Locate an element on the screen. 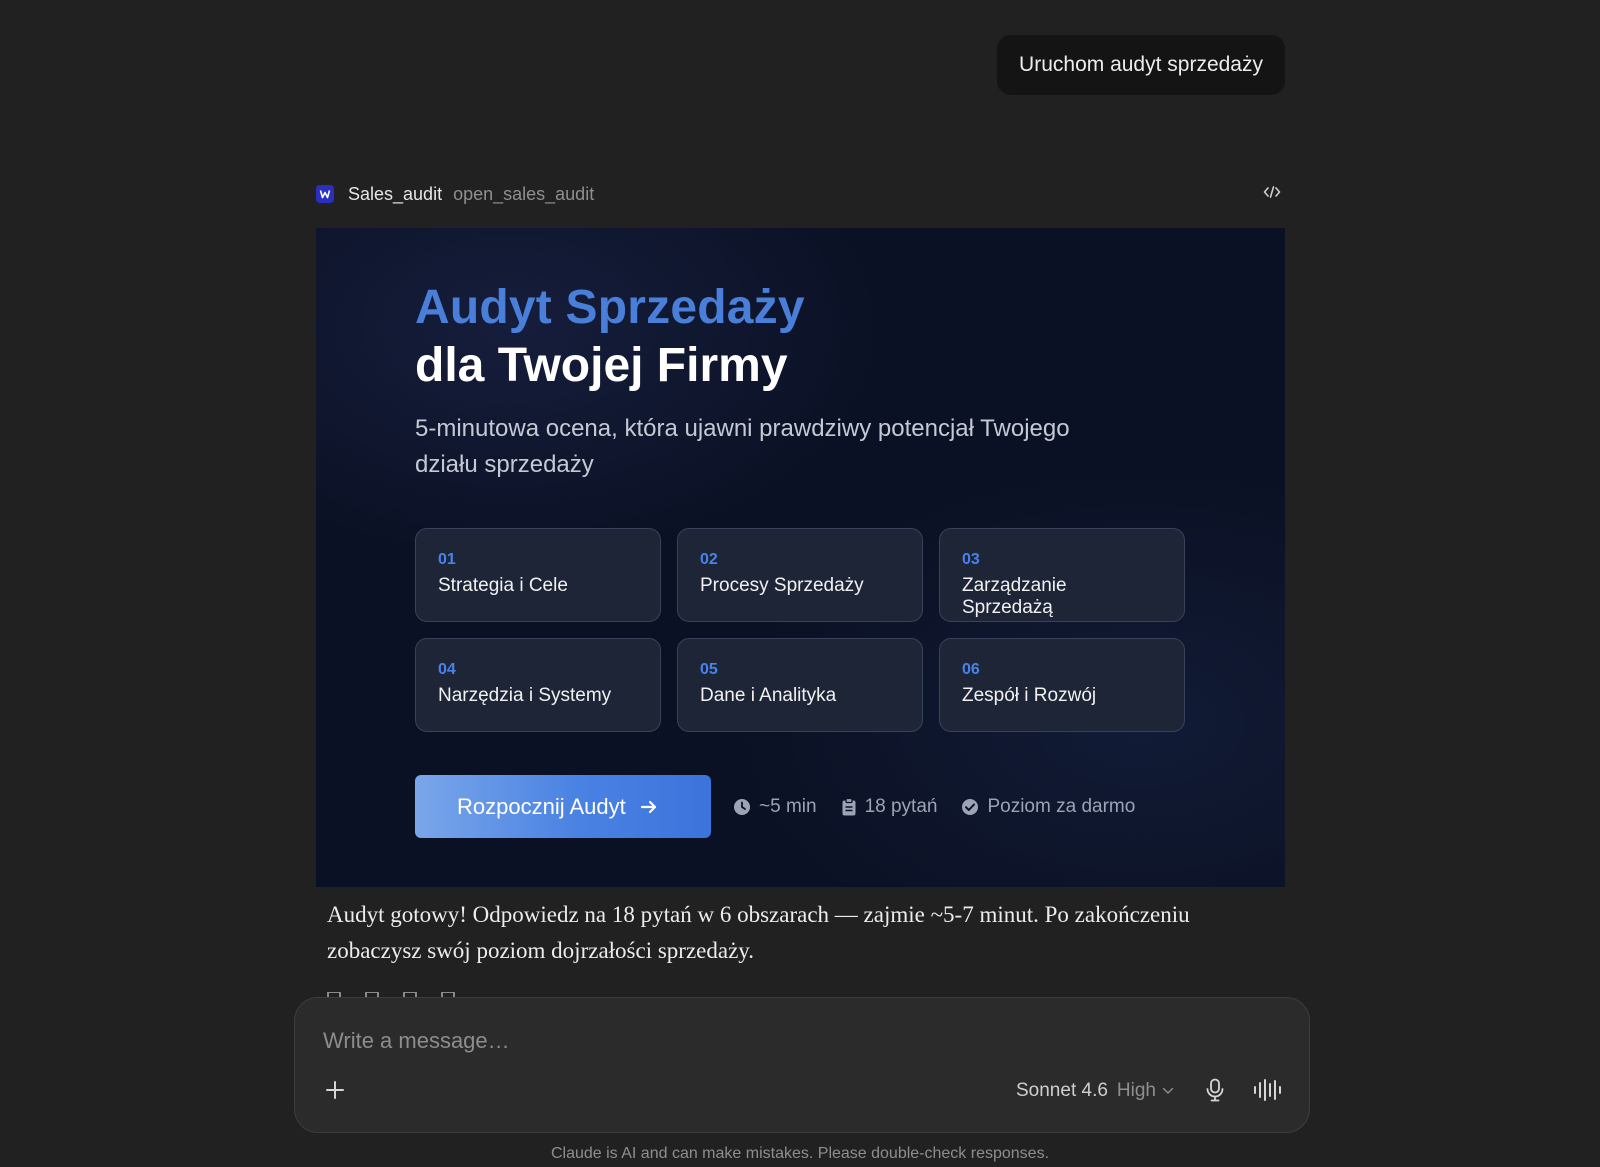  card-label: Strategia i Cele is located at coordinates (503, 585).